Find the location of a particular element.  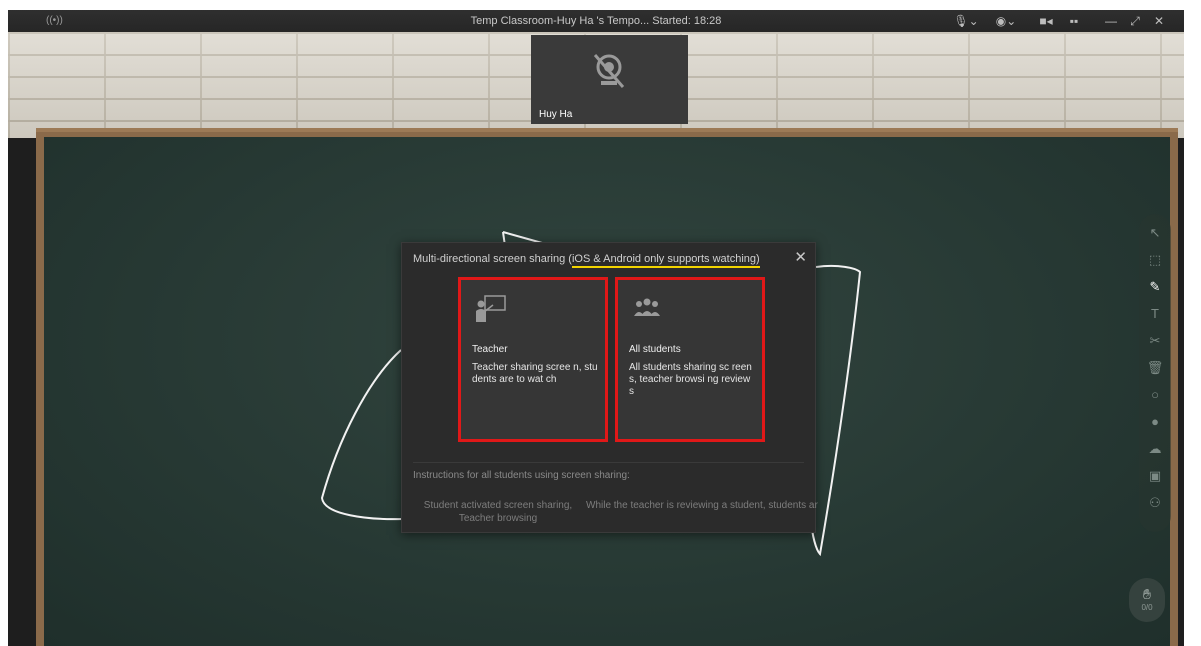

video-tile: Huy Ha is located at coordinates (609, 79).